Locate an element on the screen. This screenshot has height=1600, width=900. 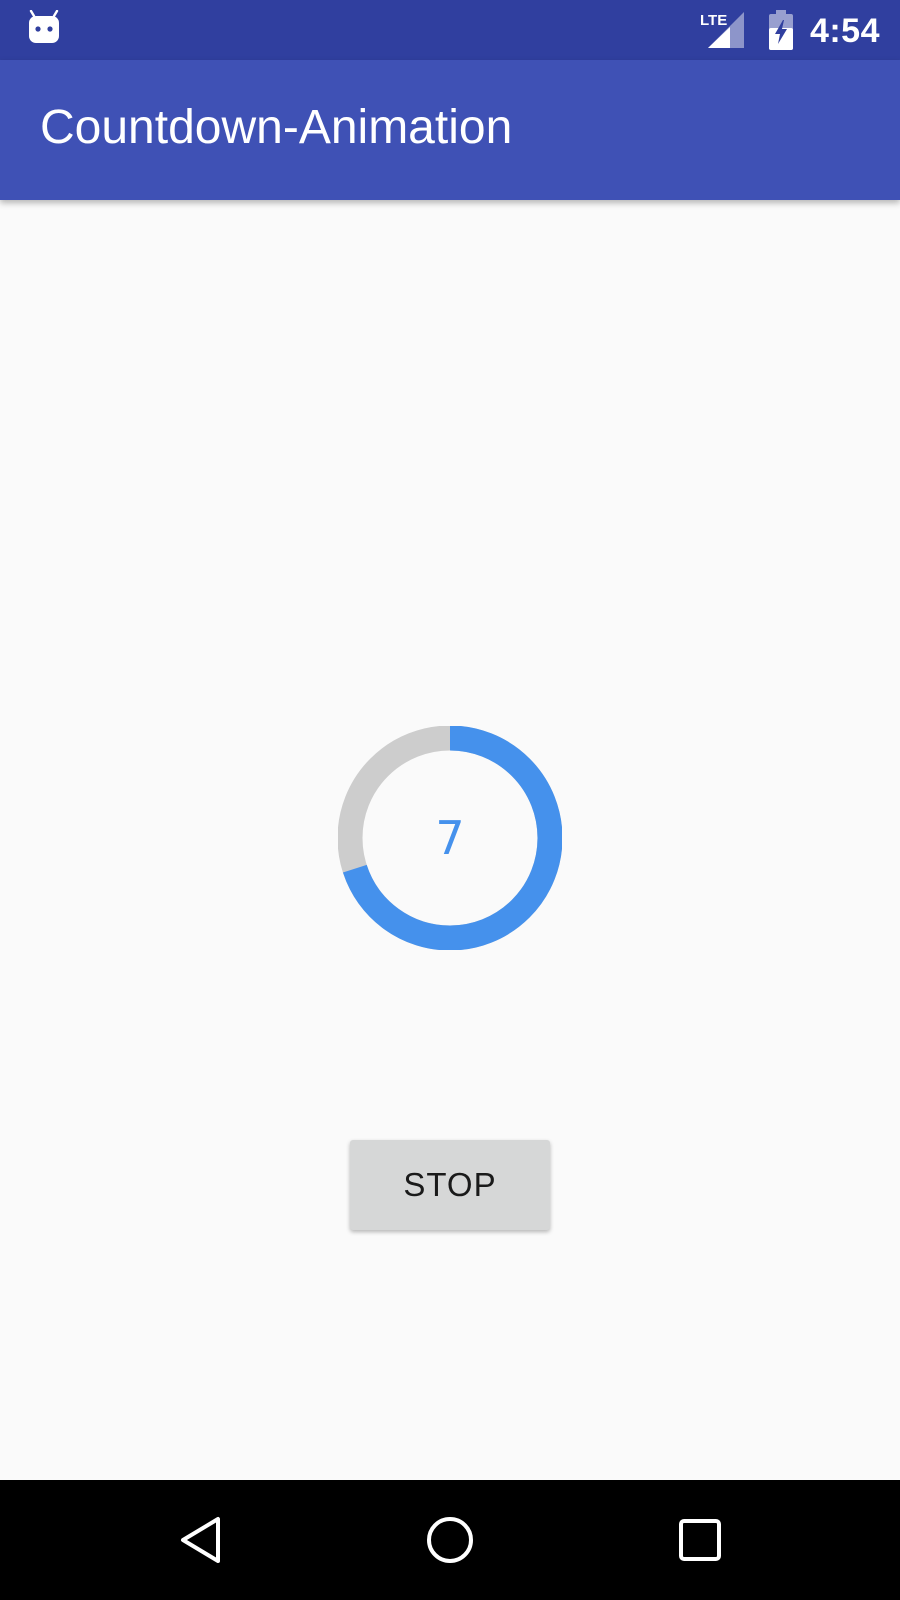
battery-charging-icon is located at coordinates (781, 32).